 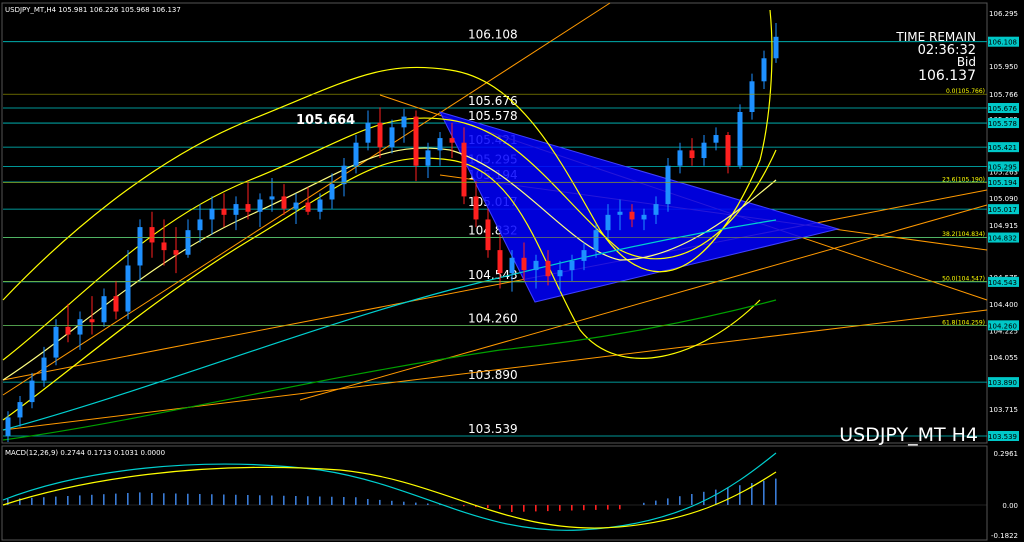 I want to click on fib-label: 0.0(105.766), so click(x=965, y=91).